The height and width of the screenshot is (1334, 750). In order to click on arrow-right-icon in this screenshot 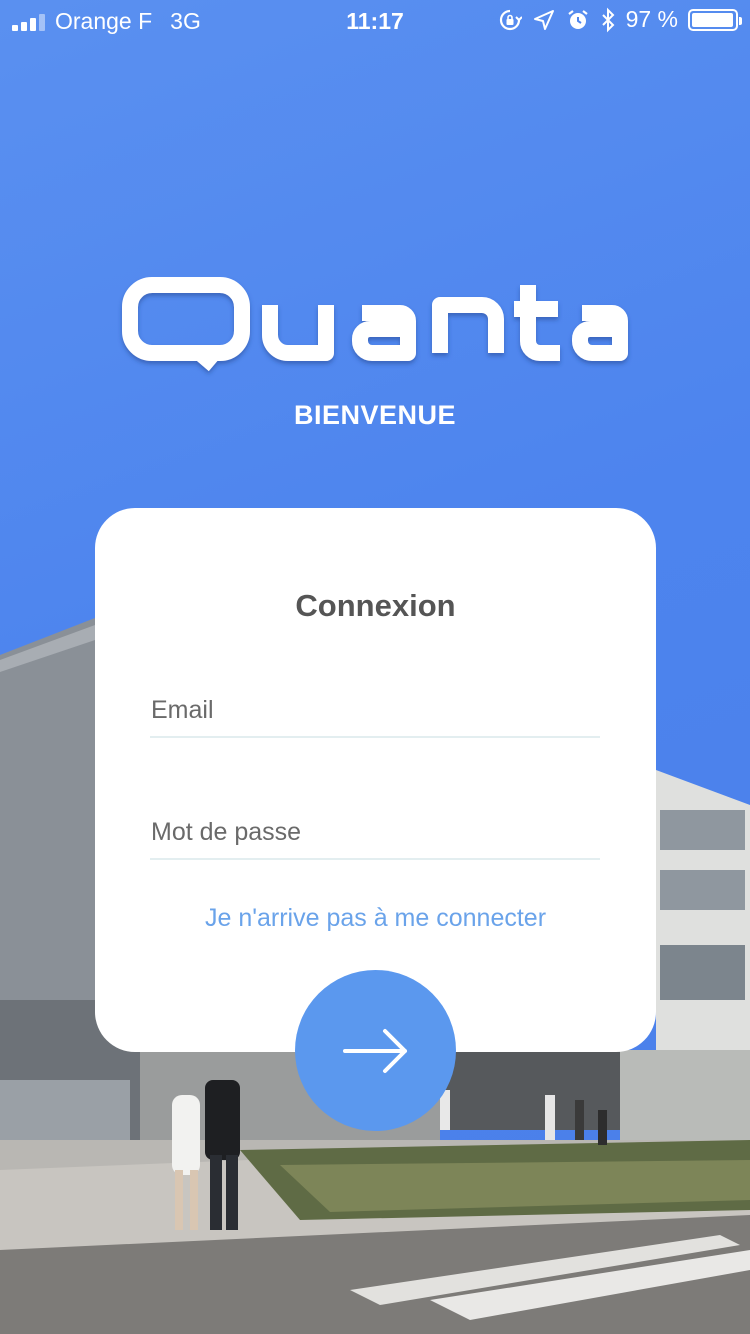, I will do `click(374, 1050)`.